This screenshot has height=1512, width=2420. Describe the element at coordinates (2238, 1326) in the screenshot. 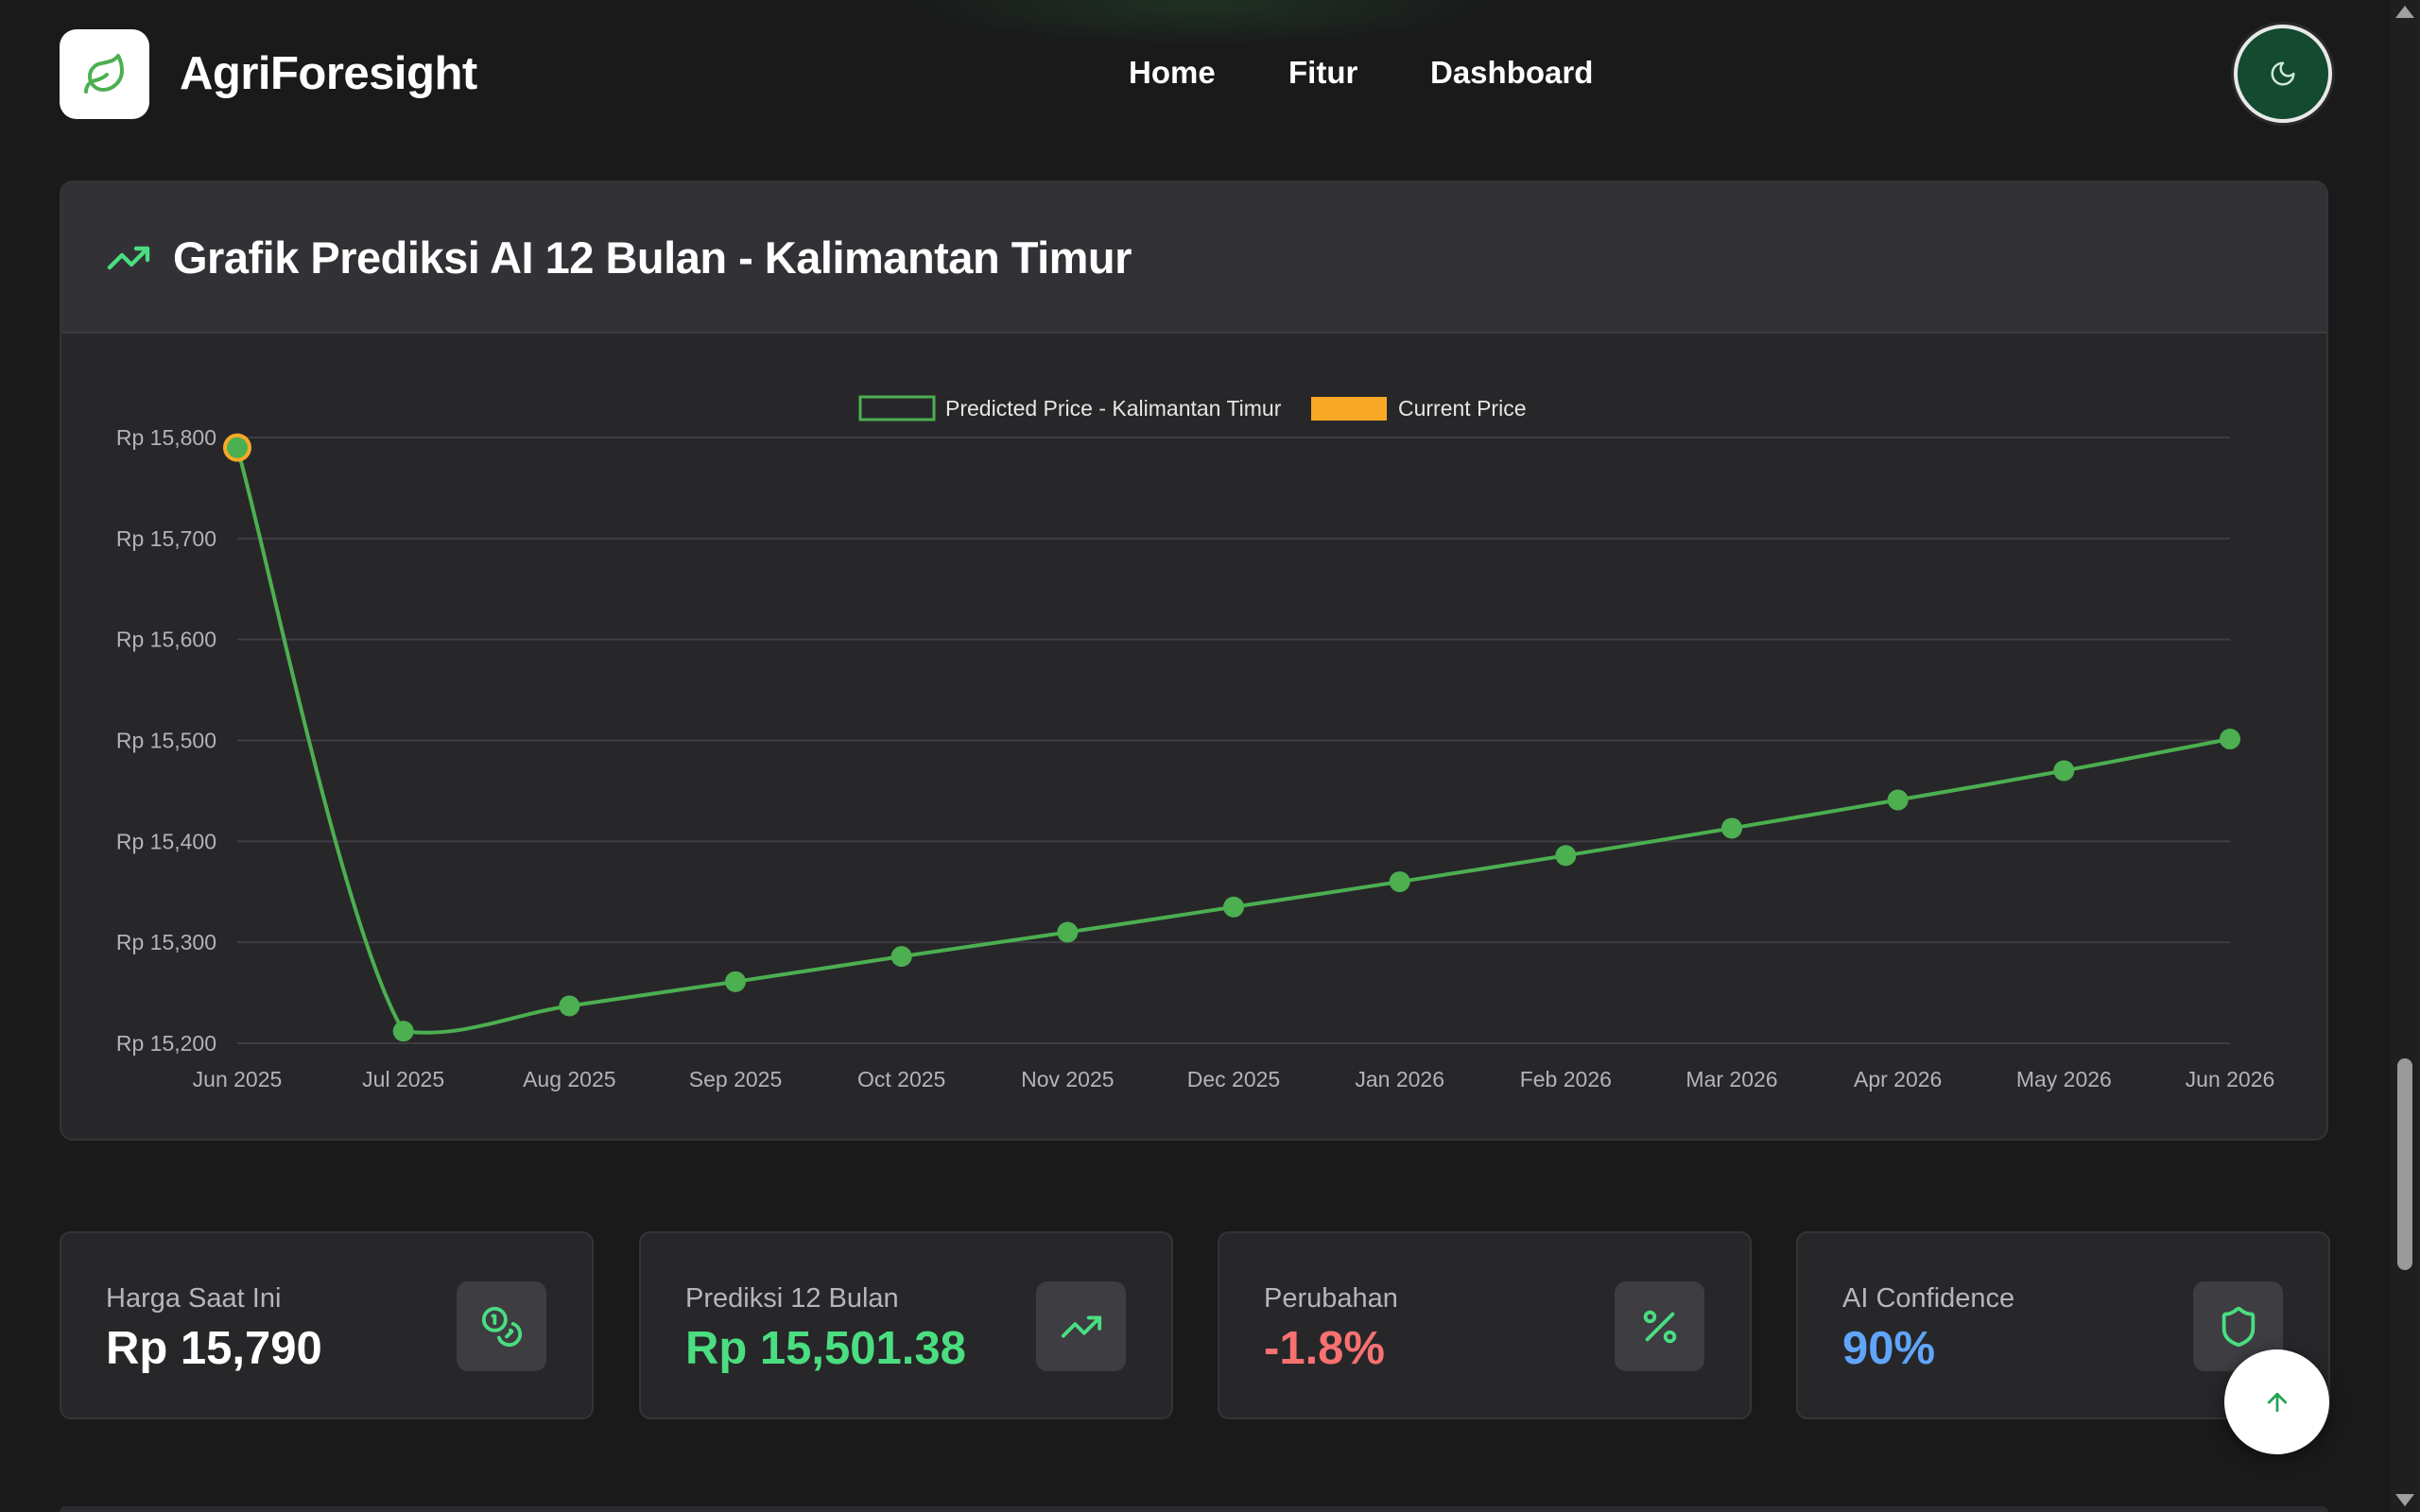

I see `shield-icon` at that location.